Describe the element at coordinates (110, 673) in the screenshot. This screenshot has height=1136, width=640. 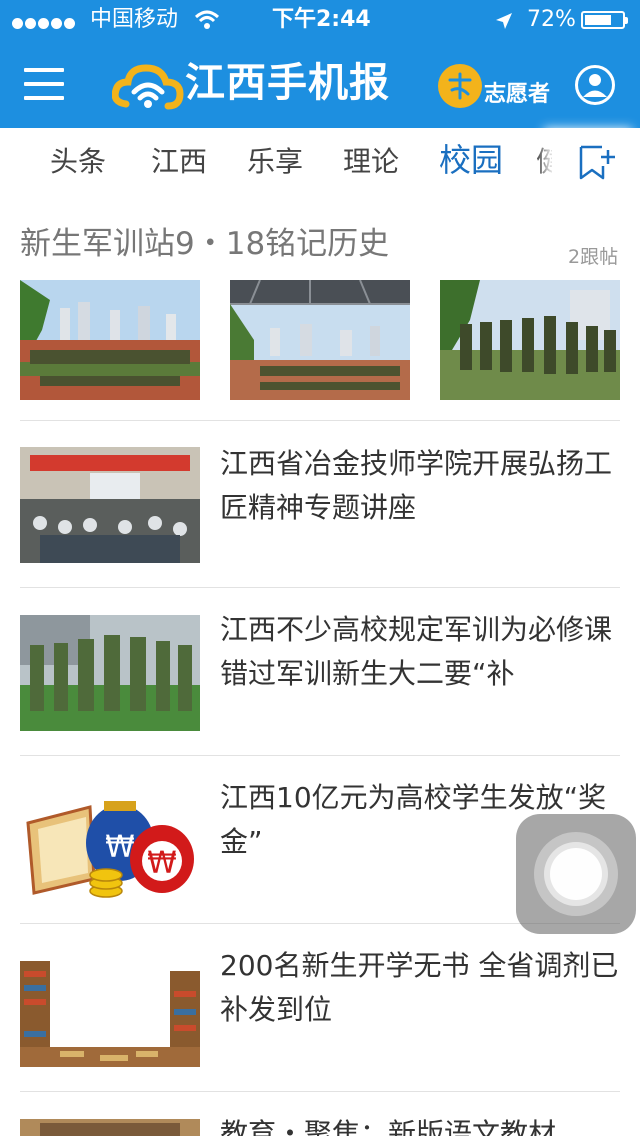
I see `article-thumb-military-training` at that location.